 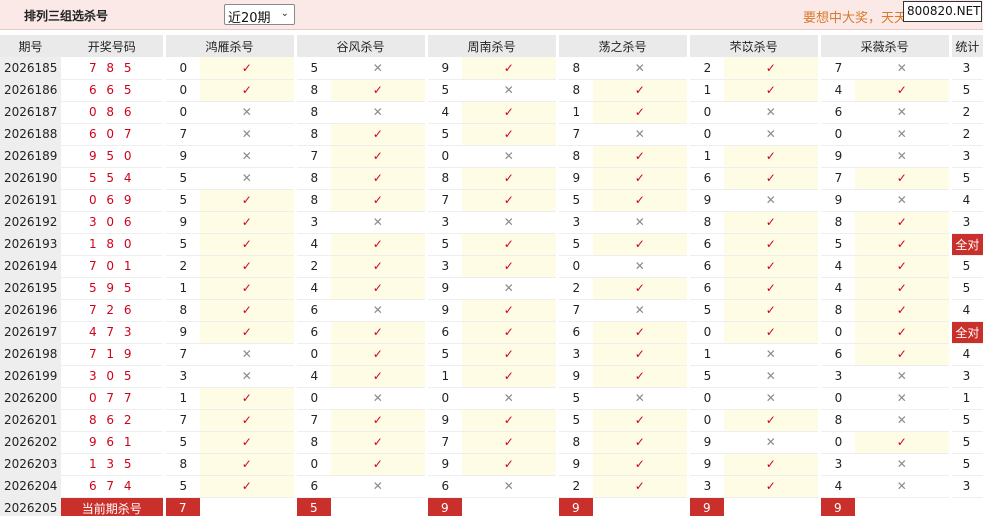 I want to click on current-kill-number: 9, so click(x=443, y=506).